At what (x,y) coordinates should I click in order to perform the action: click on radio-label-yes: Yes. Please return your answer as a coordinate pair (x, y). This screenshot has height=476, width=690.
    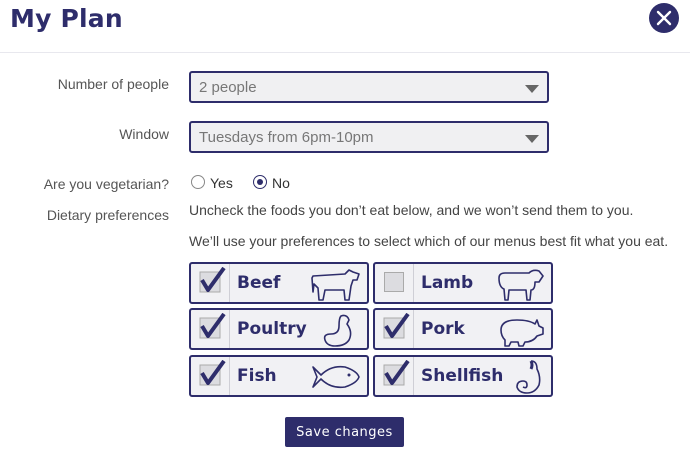
    Looking at the image, I should click on (221, 183).